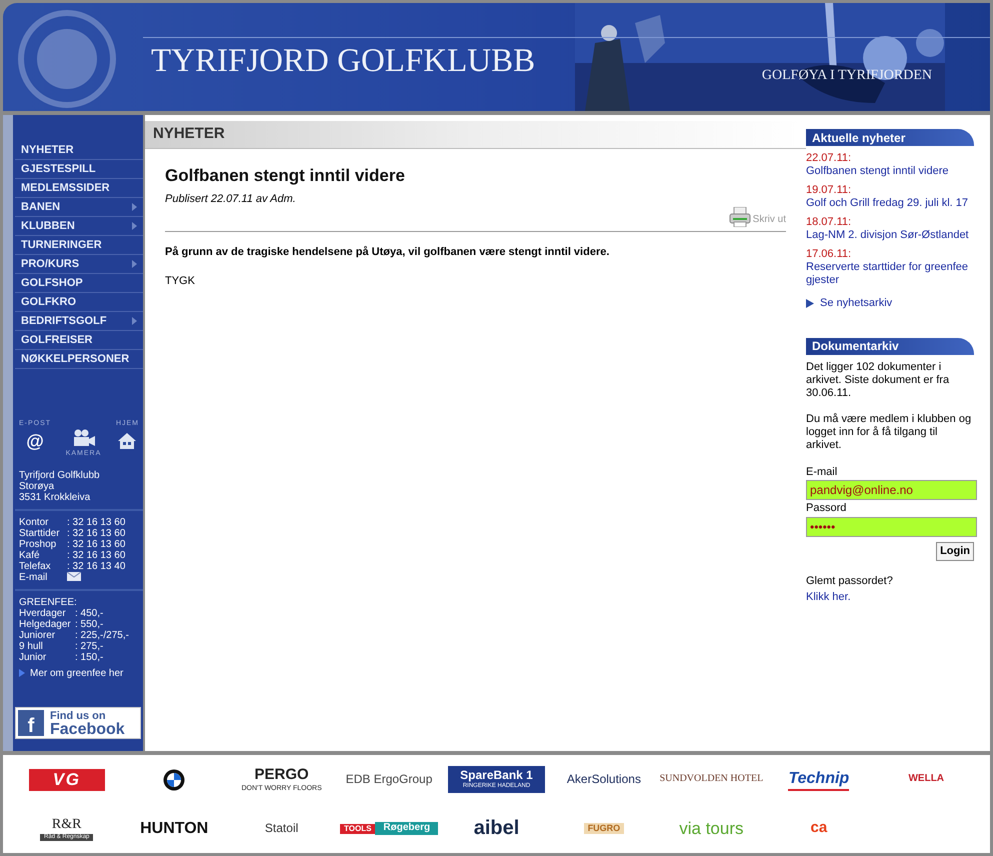 The image size is (993, 856). I want to click on article-signature: TYGK, so click(180, 281).